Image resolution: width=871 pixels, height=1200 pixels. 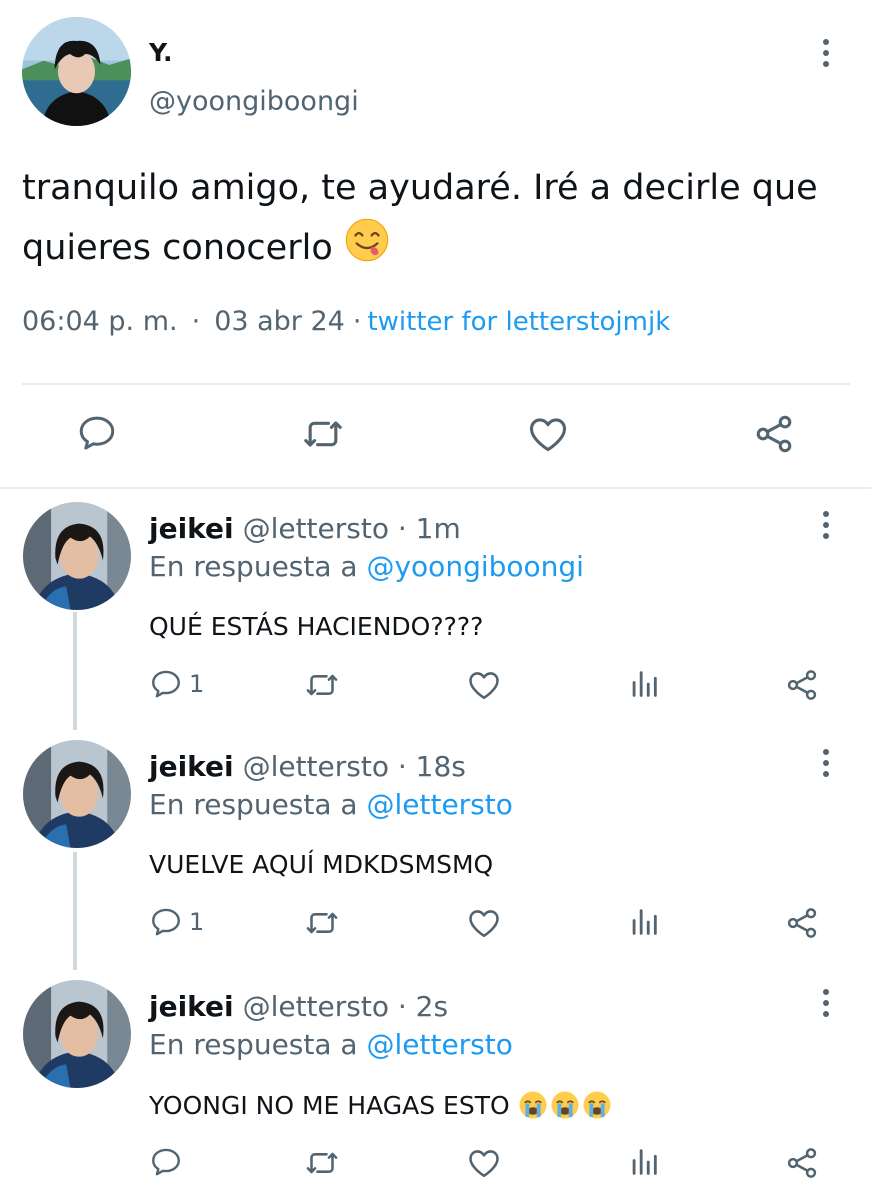 What do you see at coordinates (429, 528) in the screenshot?
I see `reply-time: · 1m` at bounding box center [429, 528].